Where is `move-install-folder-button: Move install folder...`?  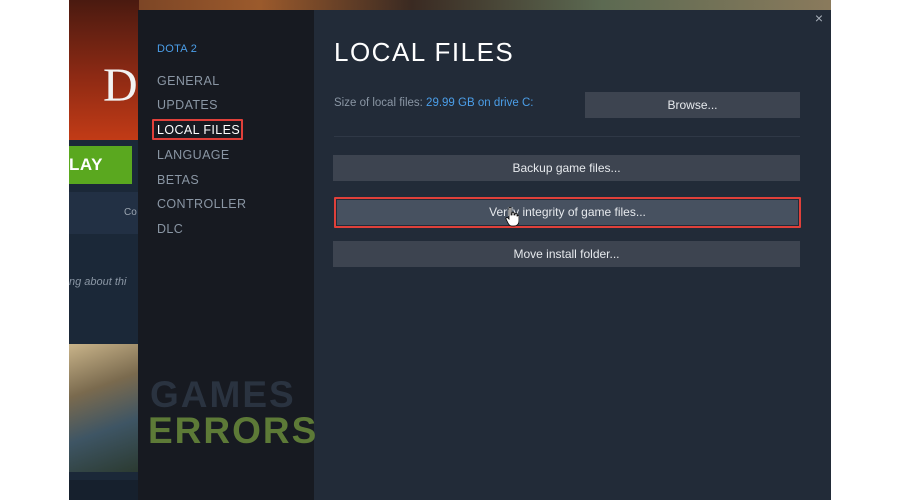
move-install-folder-button: Move install folder... is located at coordinates (566, 254).